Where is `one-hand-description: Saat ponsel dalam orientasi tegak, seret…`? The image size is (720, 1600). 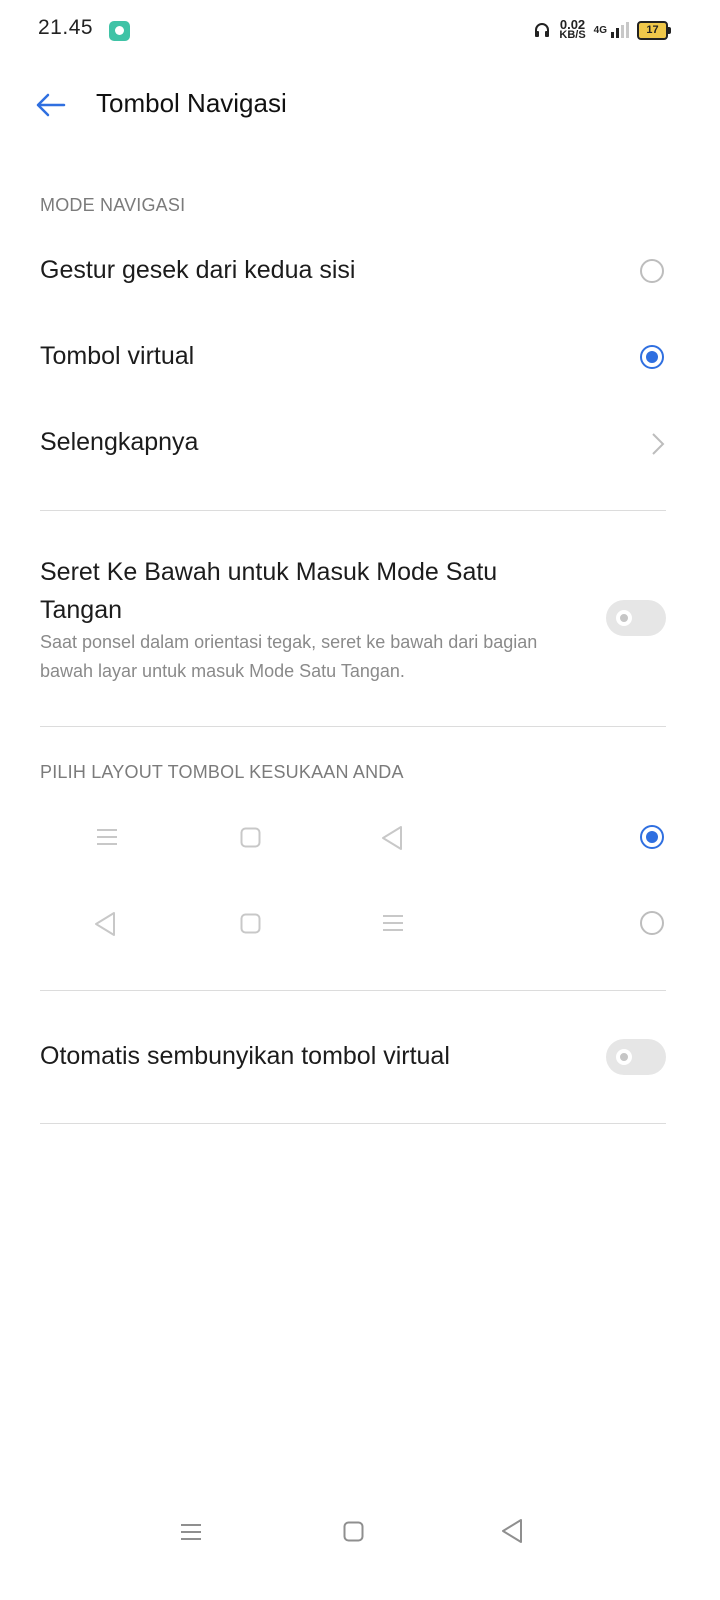
one-hand-description: Saat ponsel dalam orientasi tegak, seret… is located at coordinates (289, 656).